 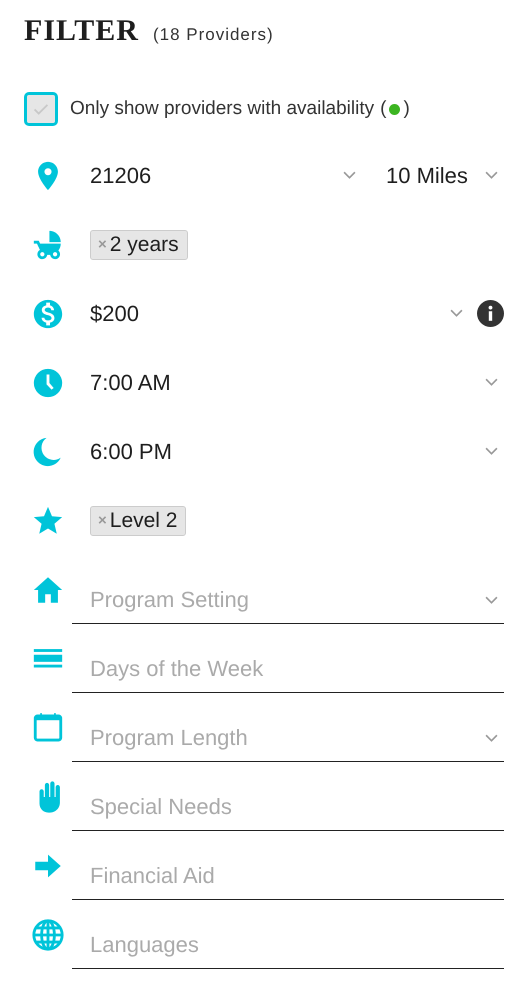 I want to click on legend-paren: ), so click(x=406, y=109).